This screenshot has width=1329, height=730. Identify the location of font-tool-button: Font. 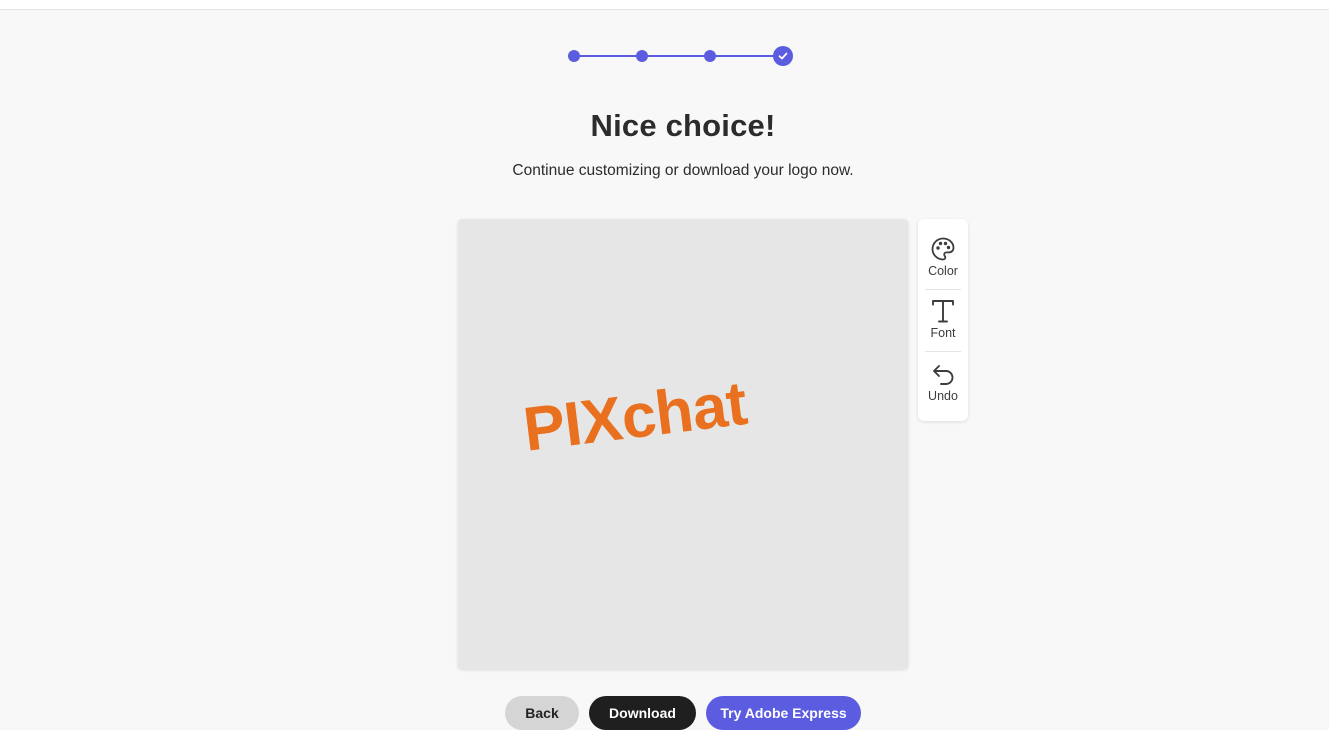
(943, 320).